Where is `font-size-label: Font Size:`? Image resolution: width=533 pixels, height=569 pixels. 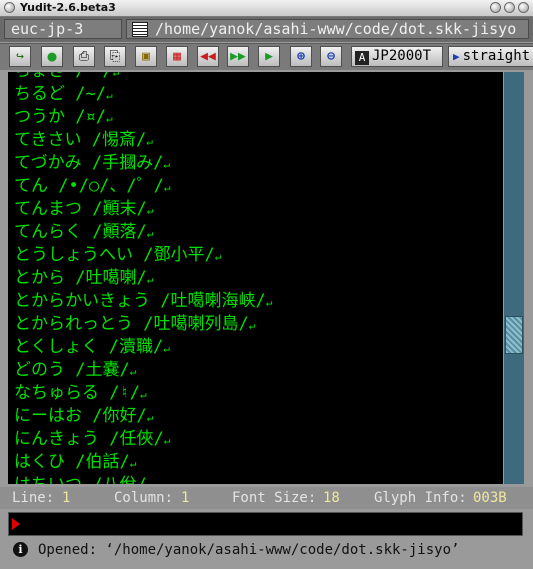
font-size-label: Font Size: is located at coordinates (274, 498).